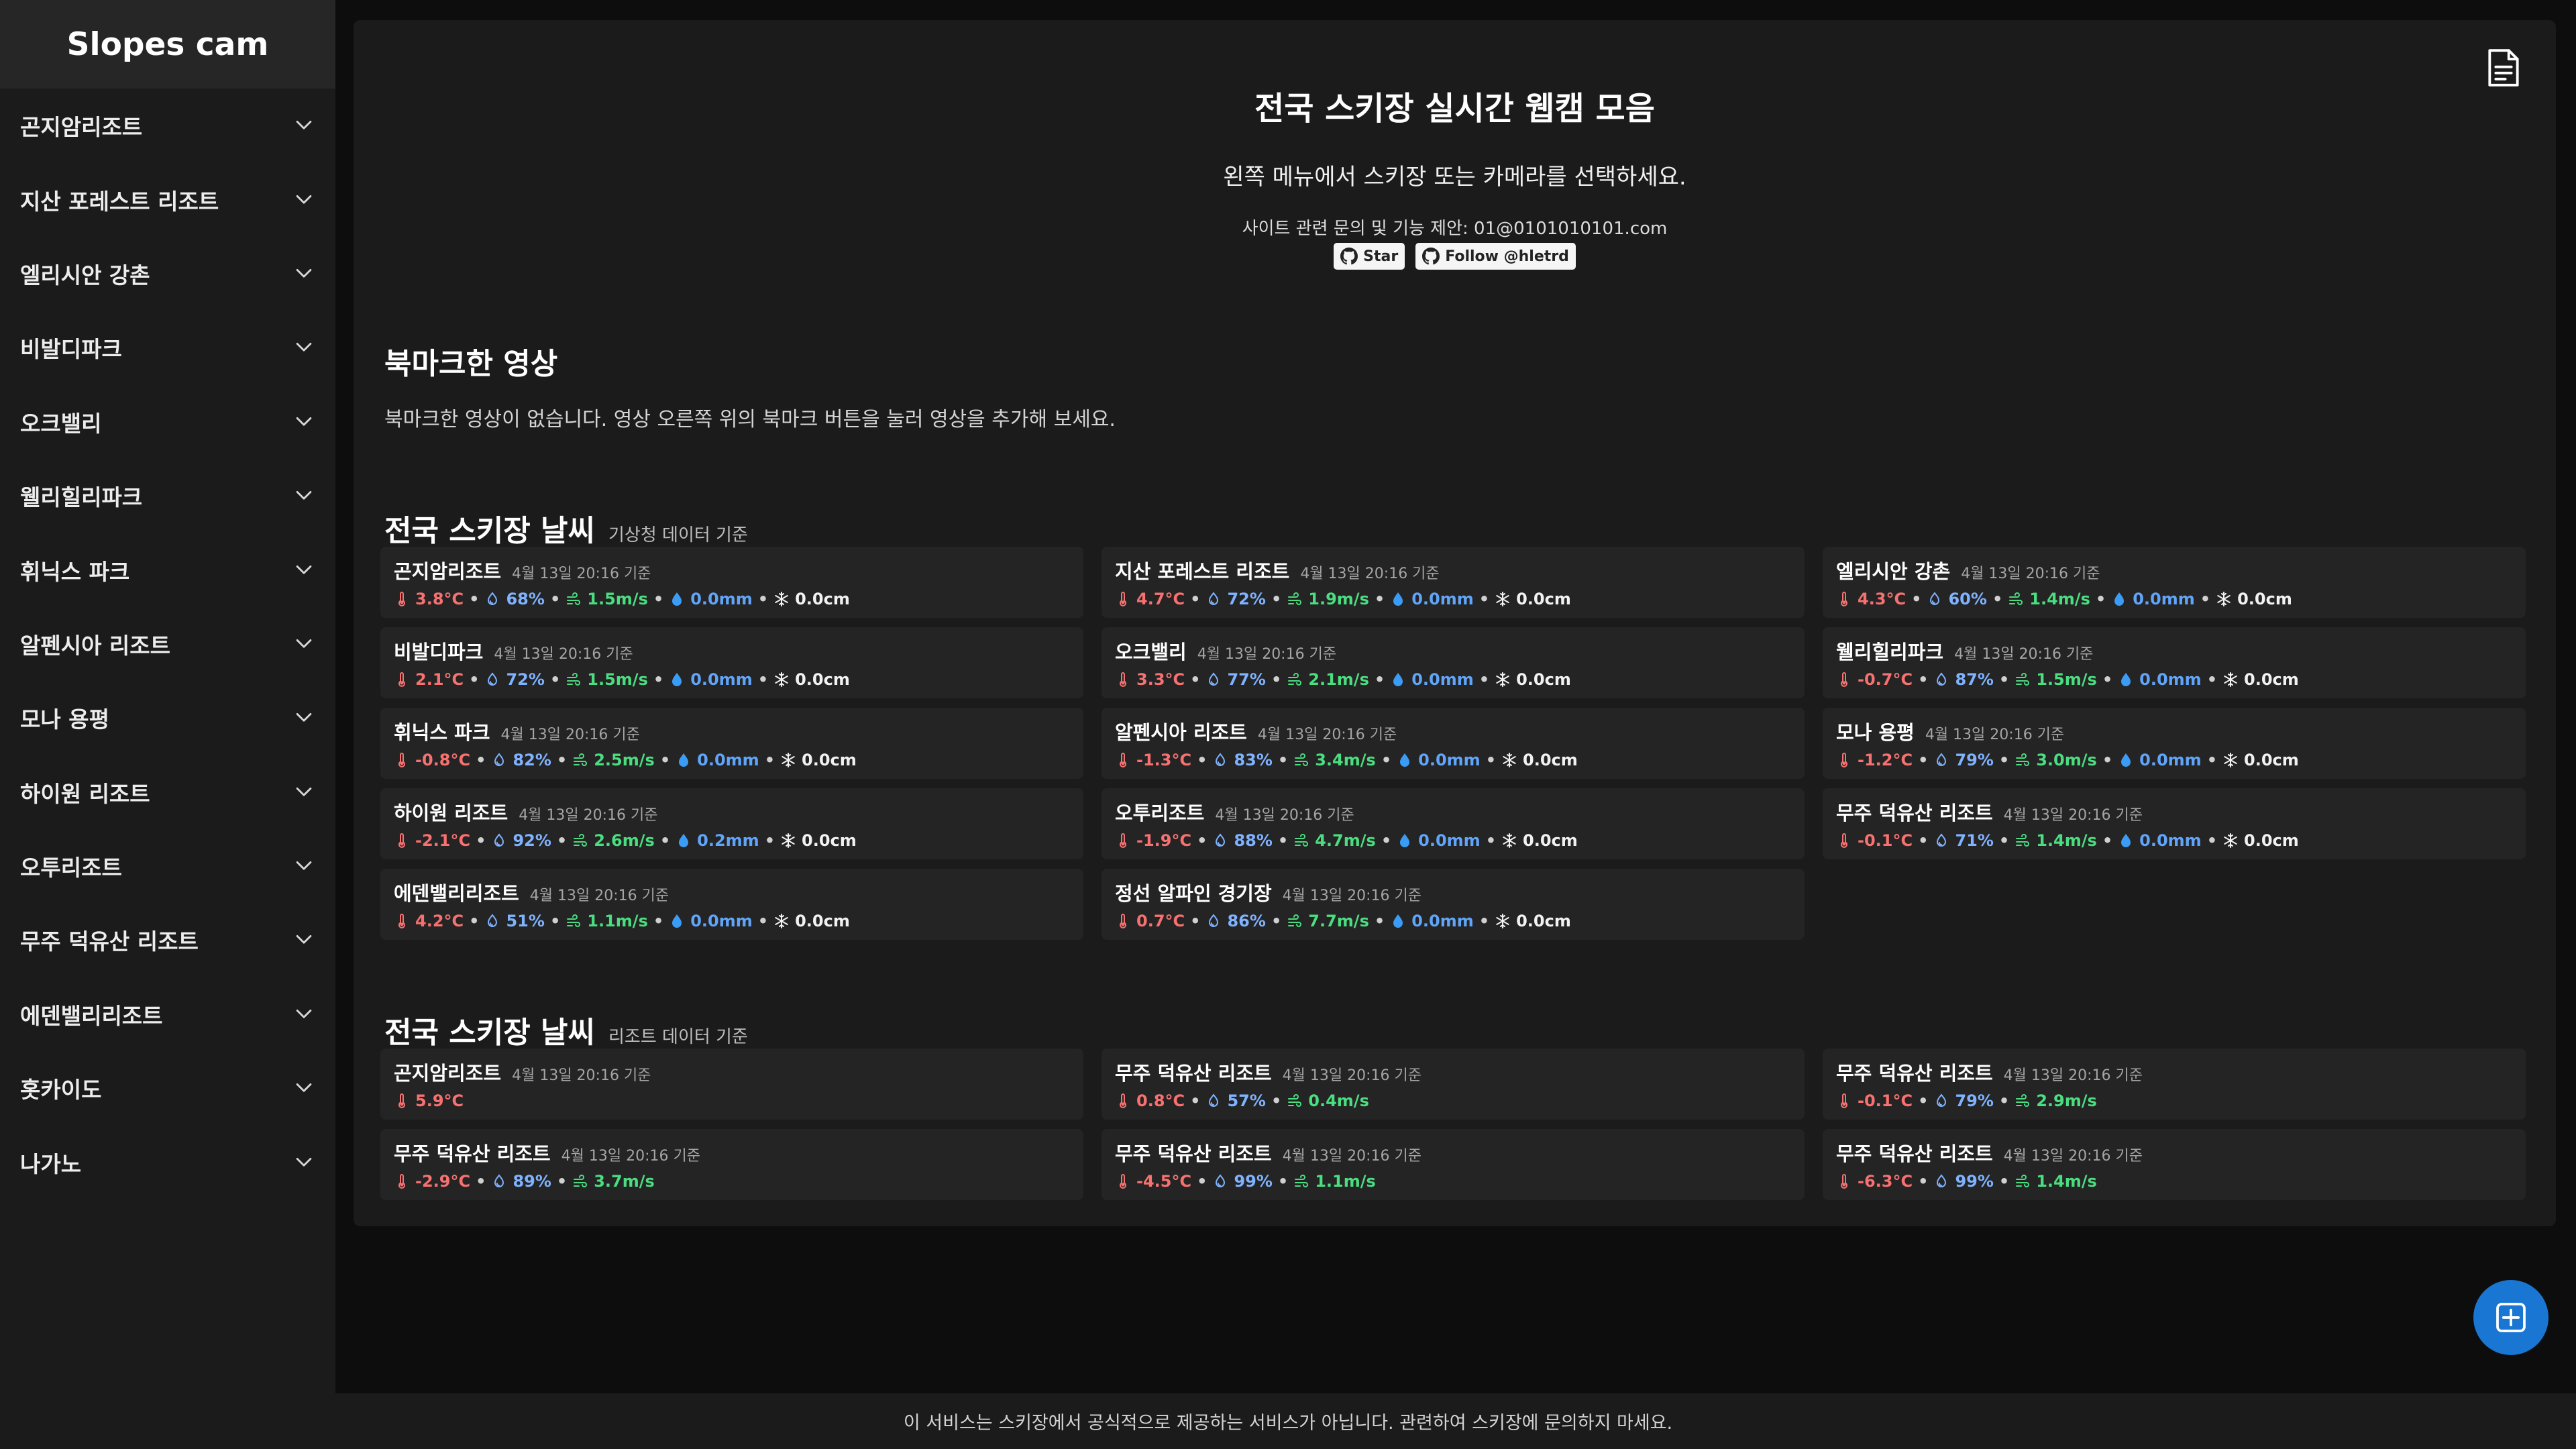 This screenshot has width=2576, height=1449. I want to click on weather-stats: -1.3°C • 83% • 3.4m/s • 0.0mm • 0.0cm, so click(1453, 760).